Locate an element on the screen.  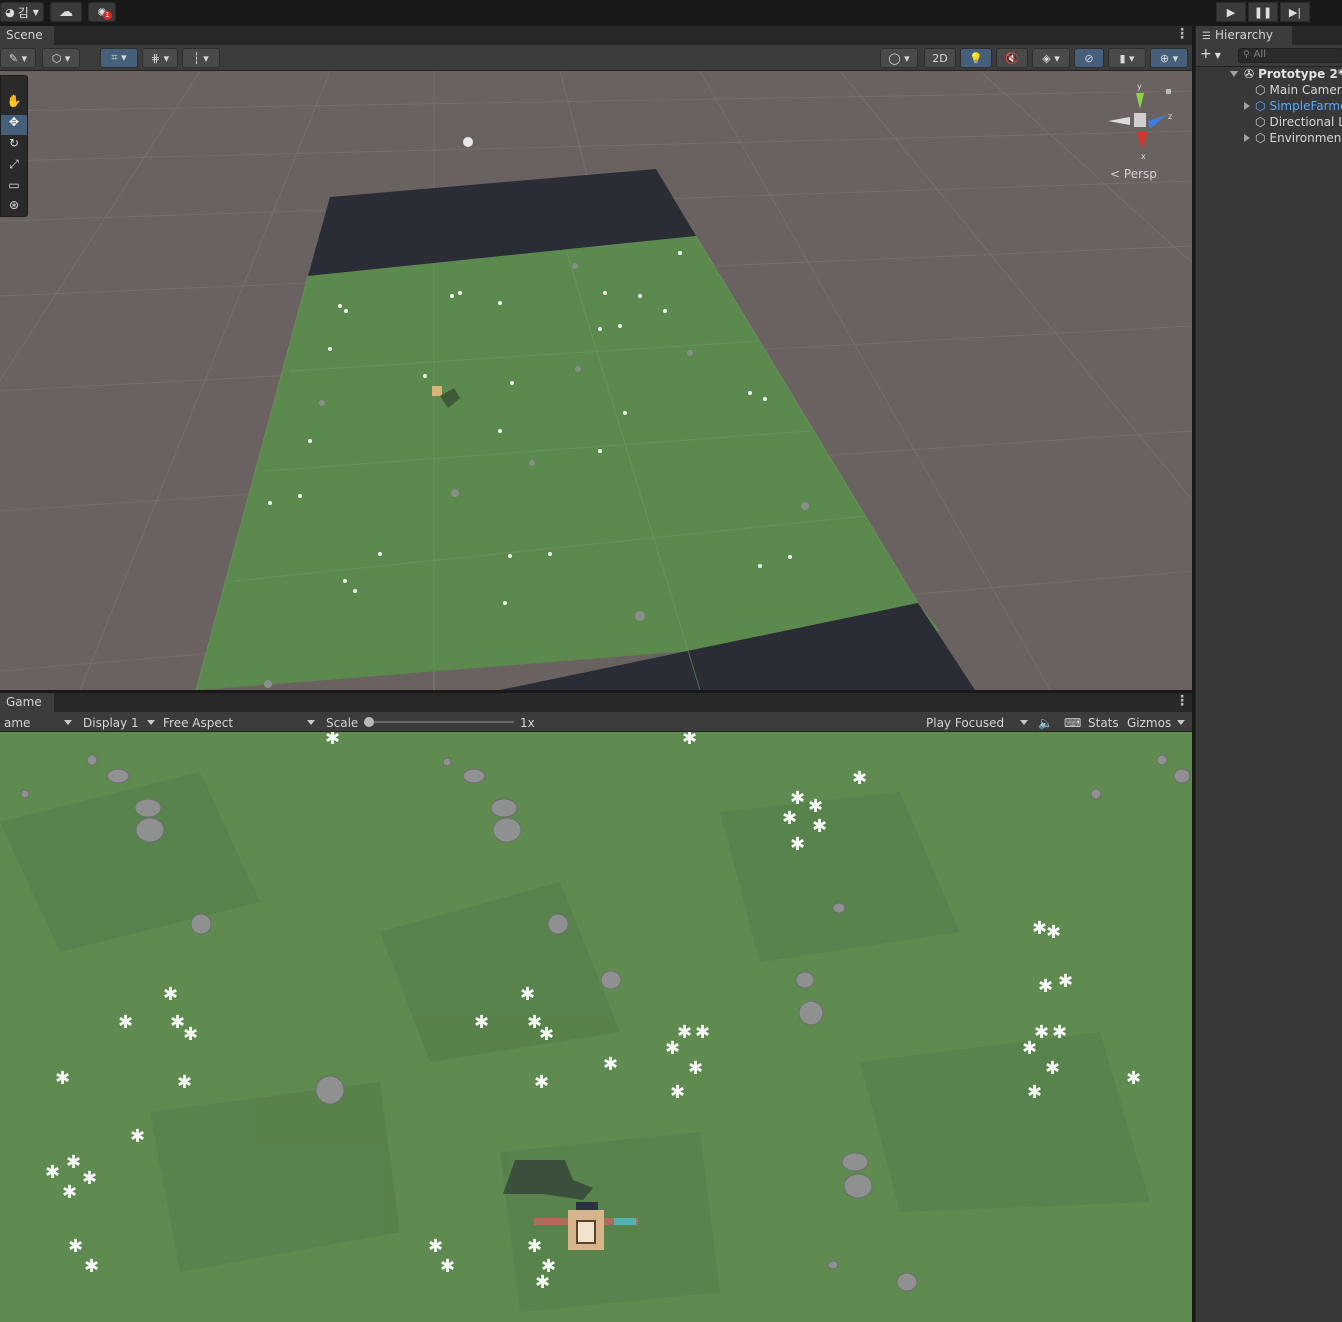
hierarchy-item: ⬡ Main Camera is located at coordinates (1292, 90).